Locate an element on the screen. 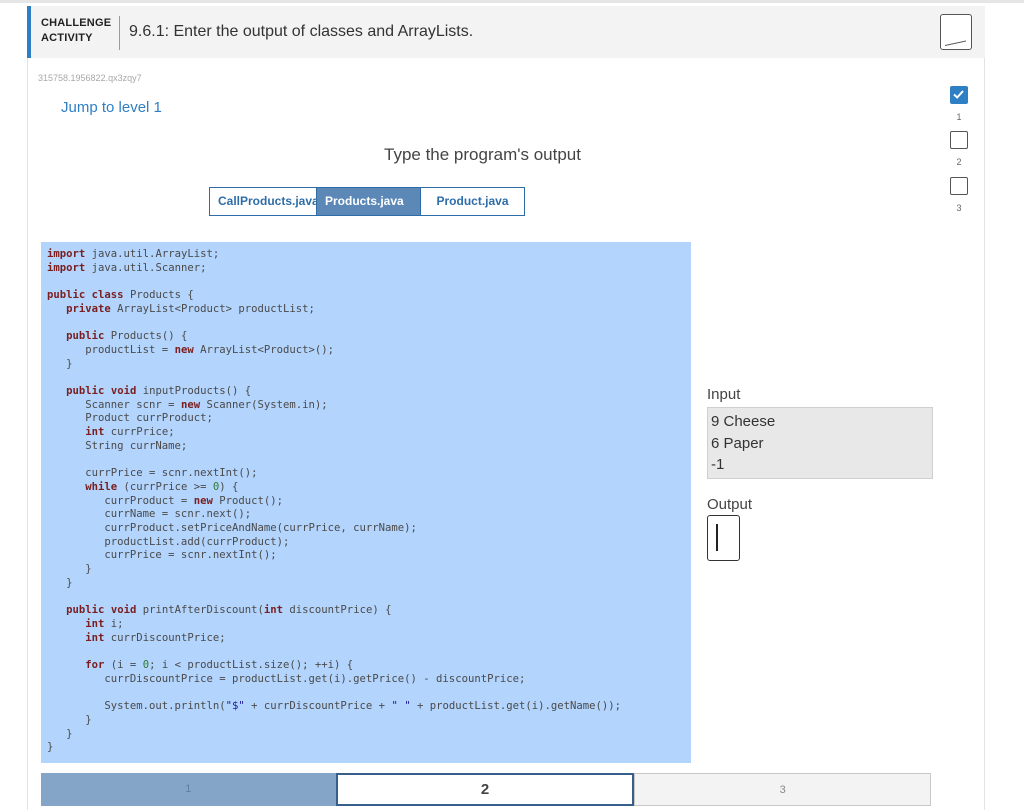 Image resolution: width=1024 pixels, height=810 pixels. level-progress-bar: 1 2 3 is located at coordinates (486, 789).